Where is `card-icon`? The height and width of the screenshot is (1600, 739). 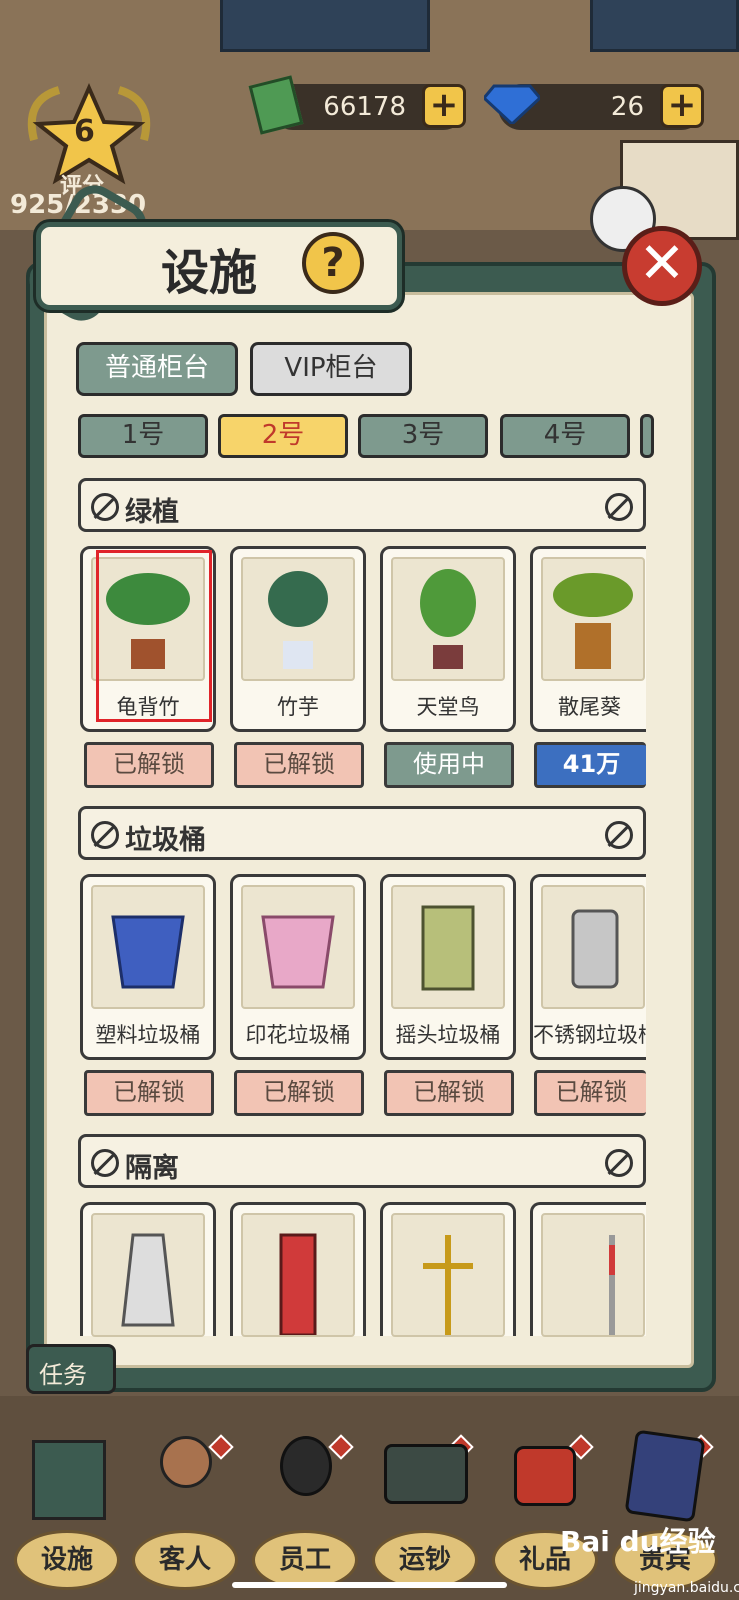
card-icon is located at coordinates (665, 1476).